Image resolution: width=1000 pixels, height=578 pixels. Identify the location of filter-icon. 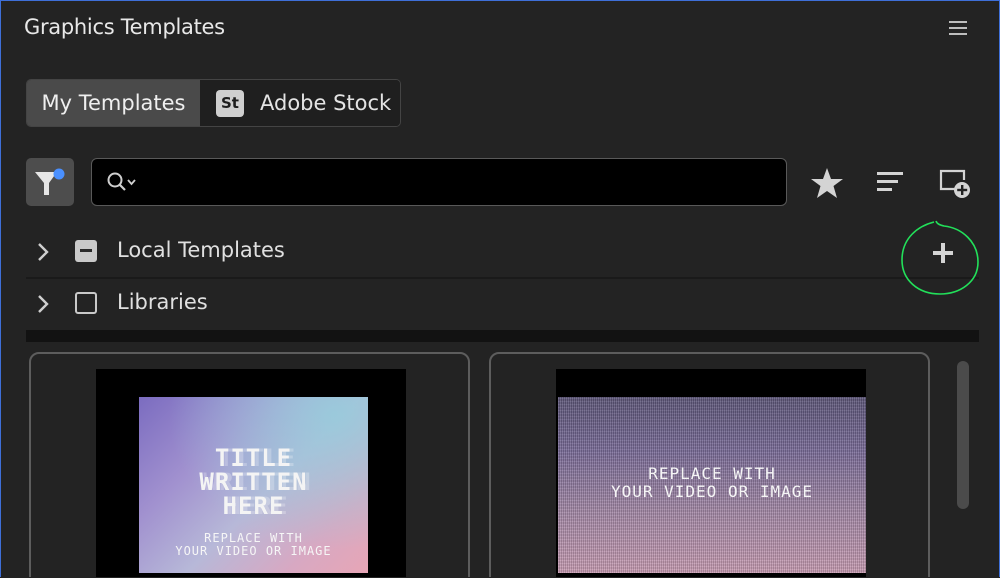
(50, 181).